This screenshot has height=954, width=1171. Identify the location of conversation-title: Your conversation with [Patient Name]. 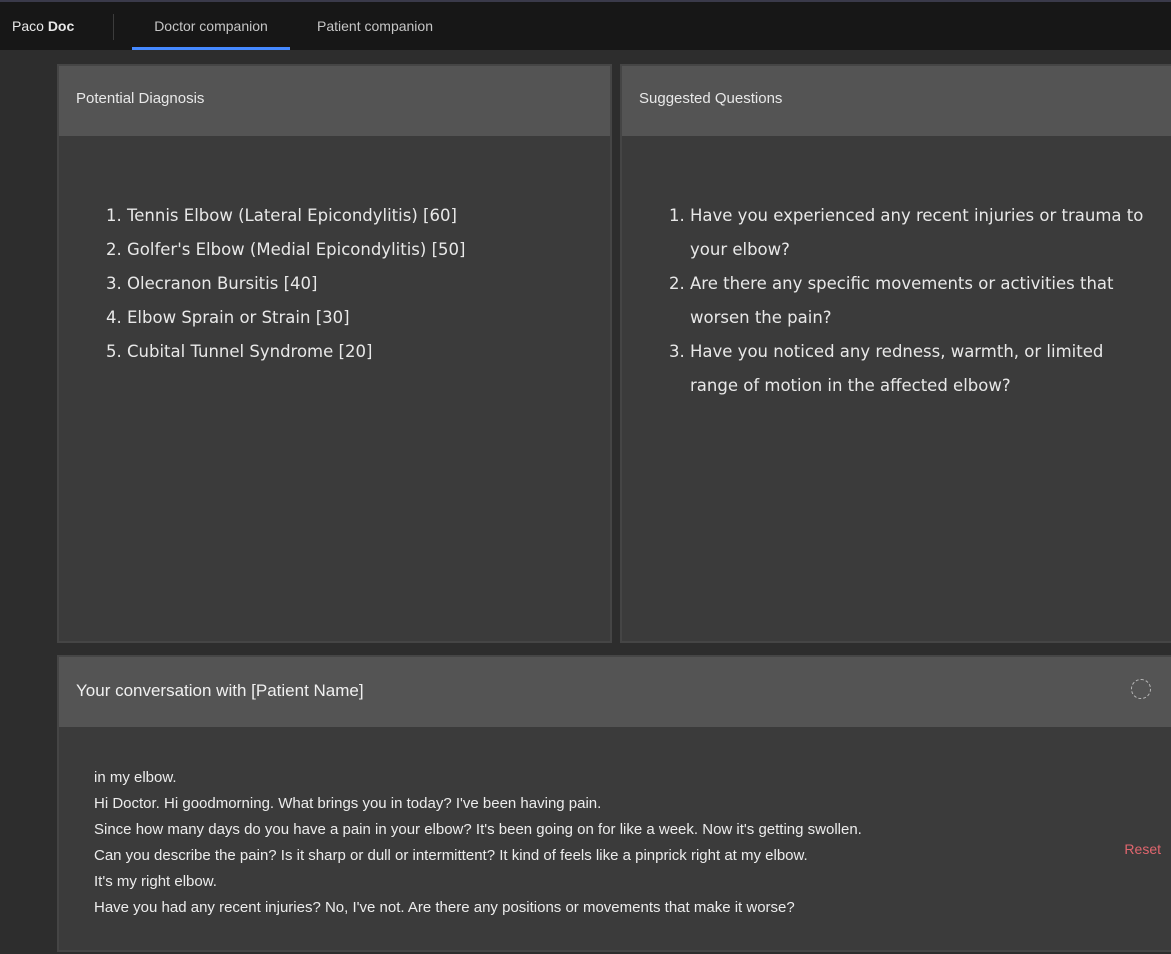
(220, 690).